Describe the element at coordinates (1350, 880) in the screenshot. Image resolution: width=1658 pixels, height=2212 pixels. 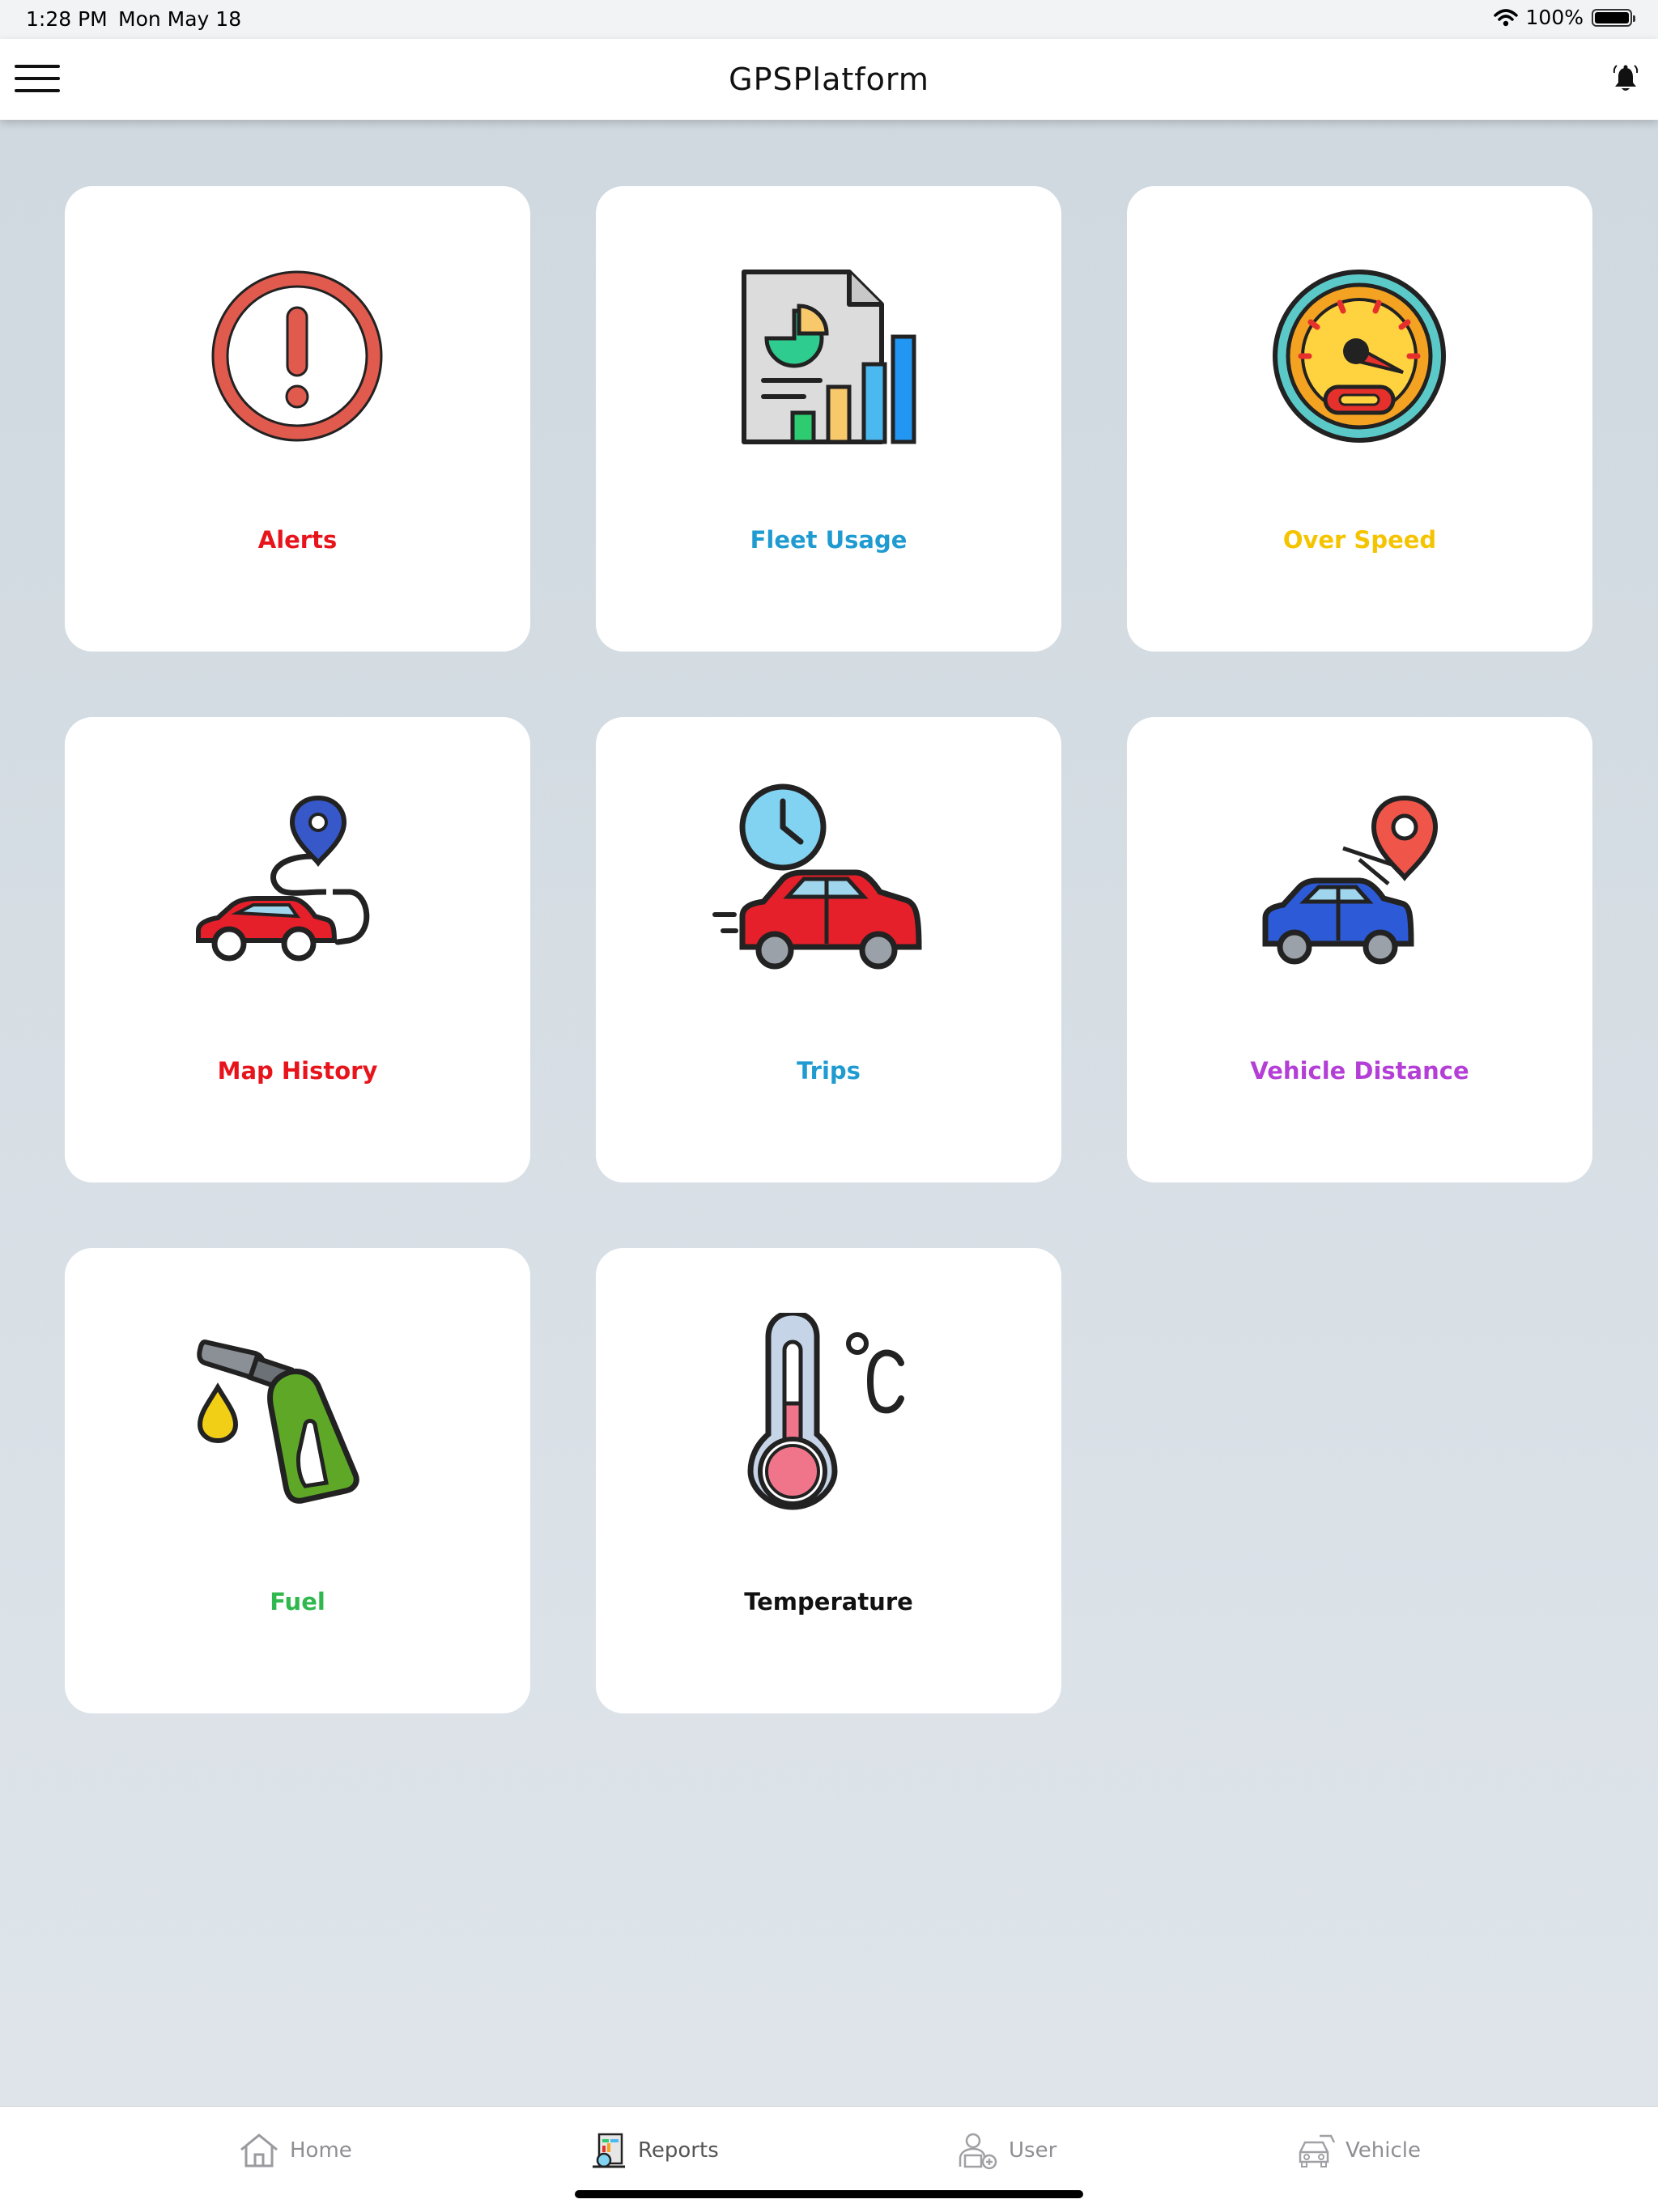
I see `car-location-icon` at that location.